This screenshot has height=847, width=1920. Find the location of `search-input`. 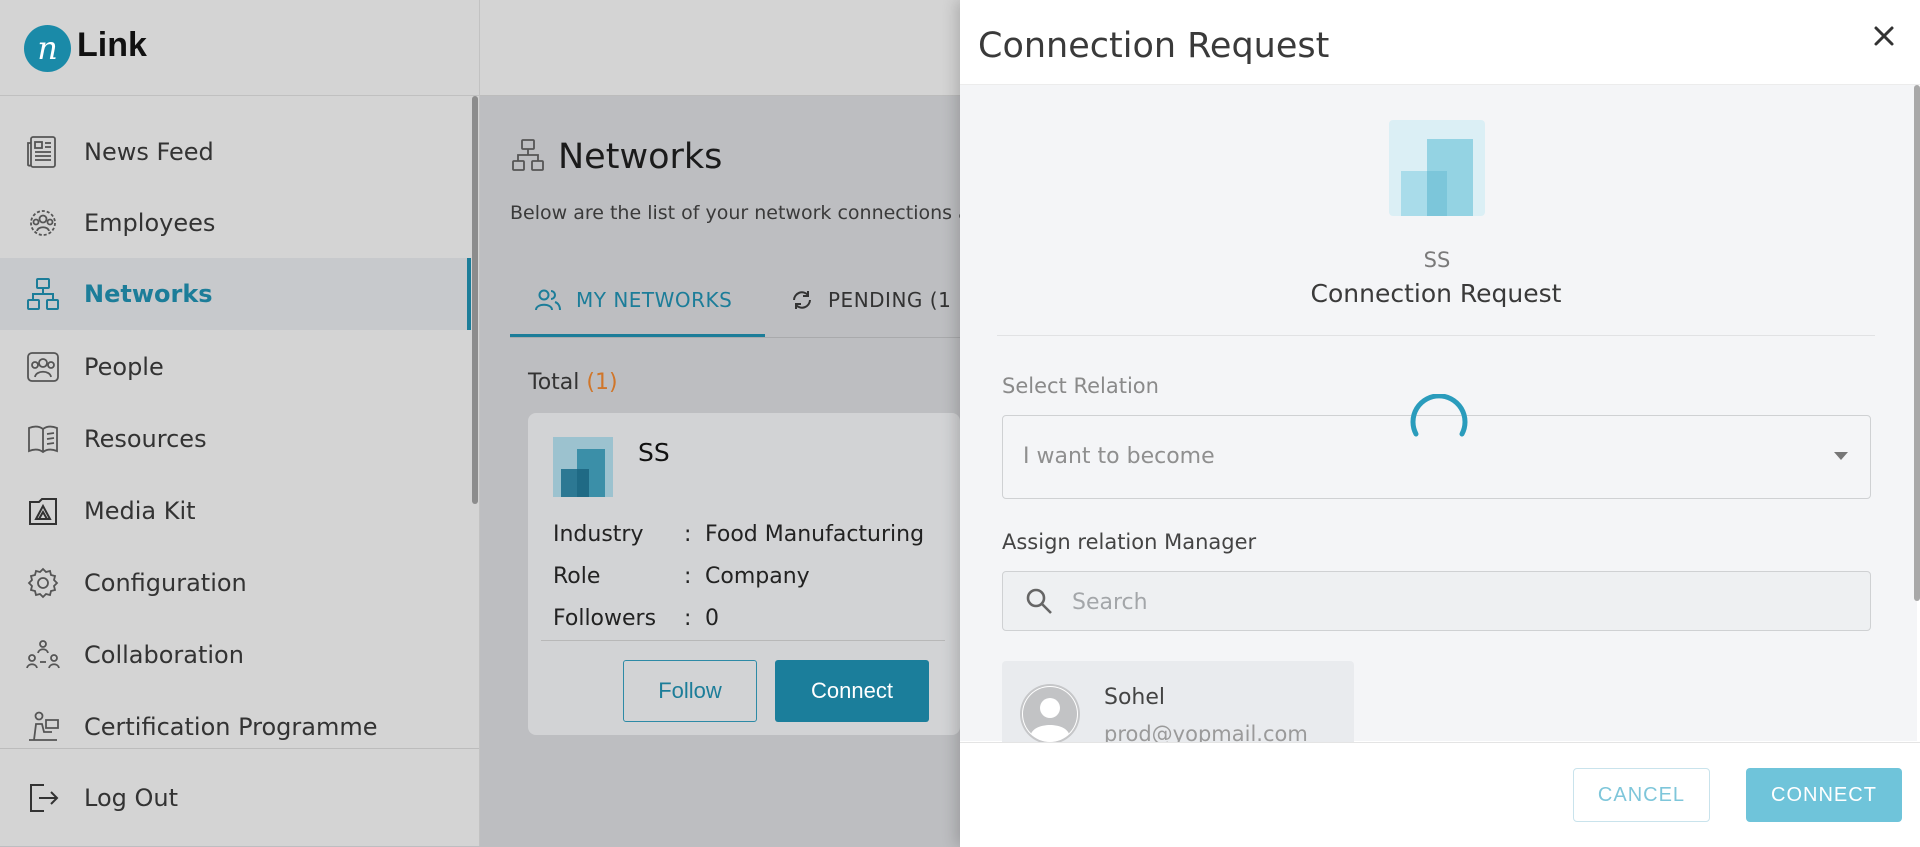

search-input is located at coordinates (1462, 602).